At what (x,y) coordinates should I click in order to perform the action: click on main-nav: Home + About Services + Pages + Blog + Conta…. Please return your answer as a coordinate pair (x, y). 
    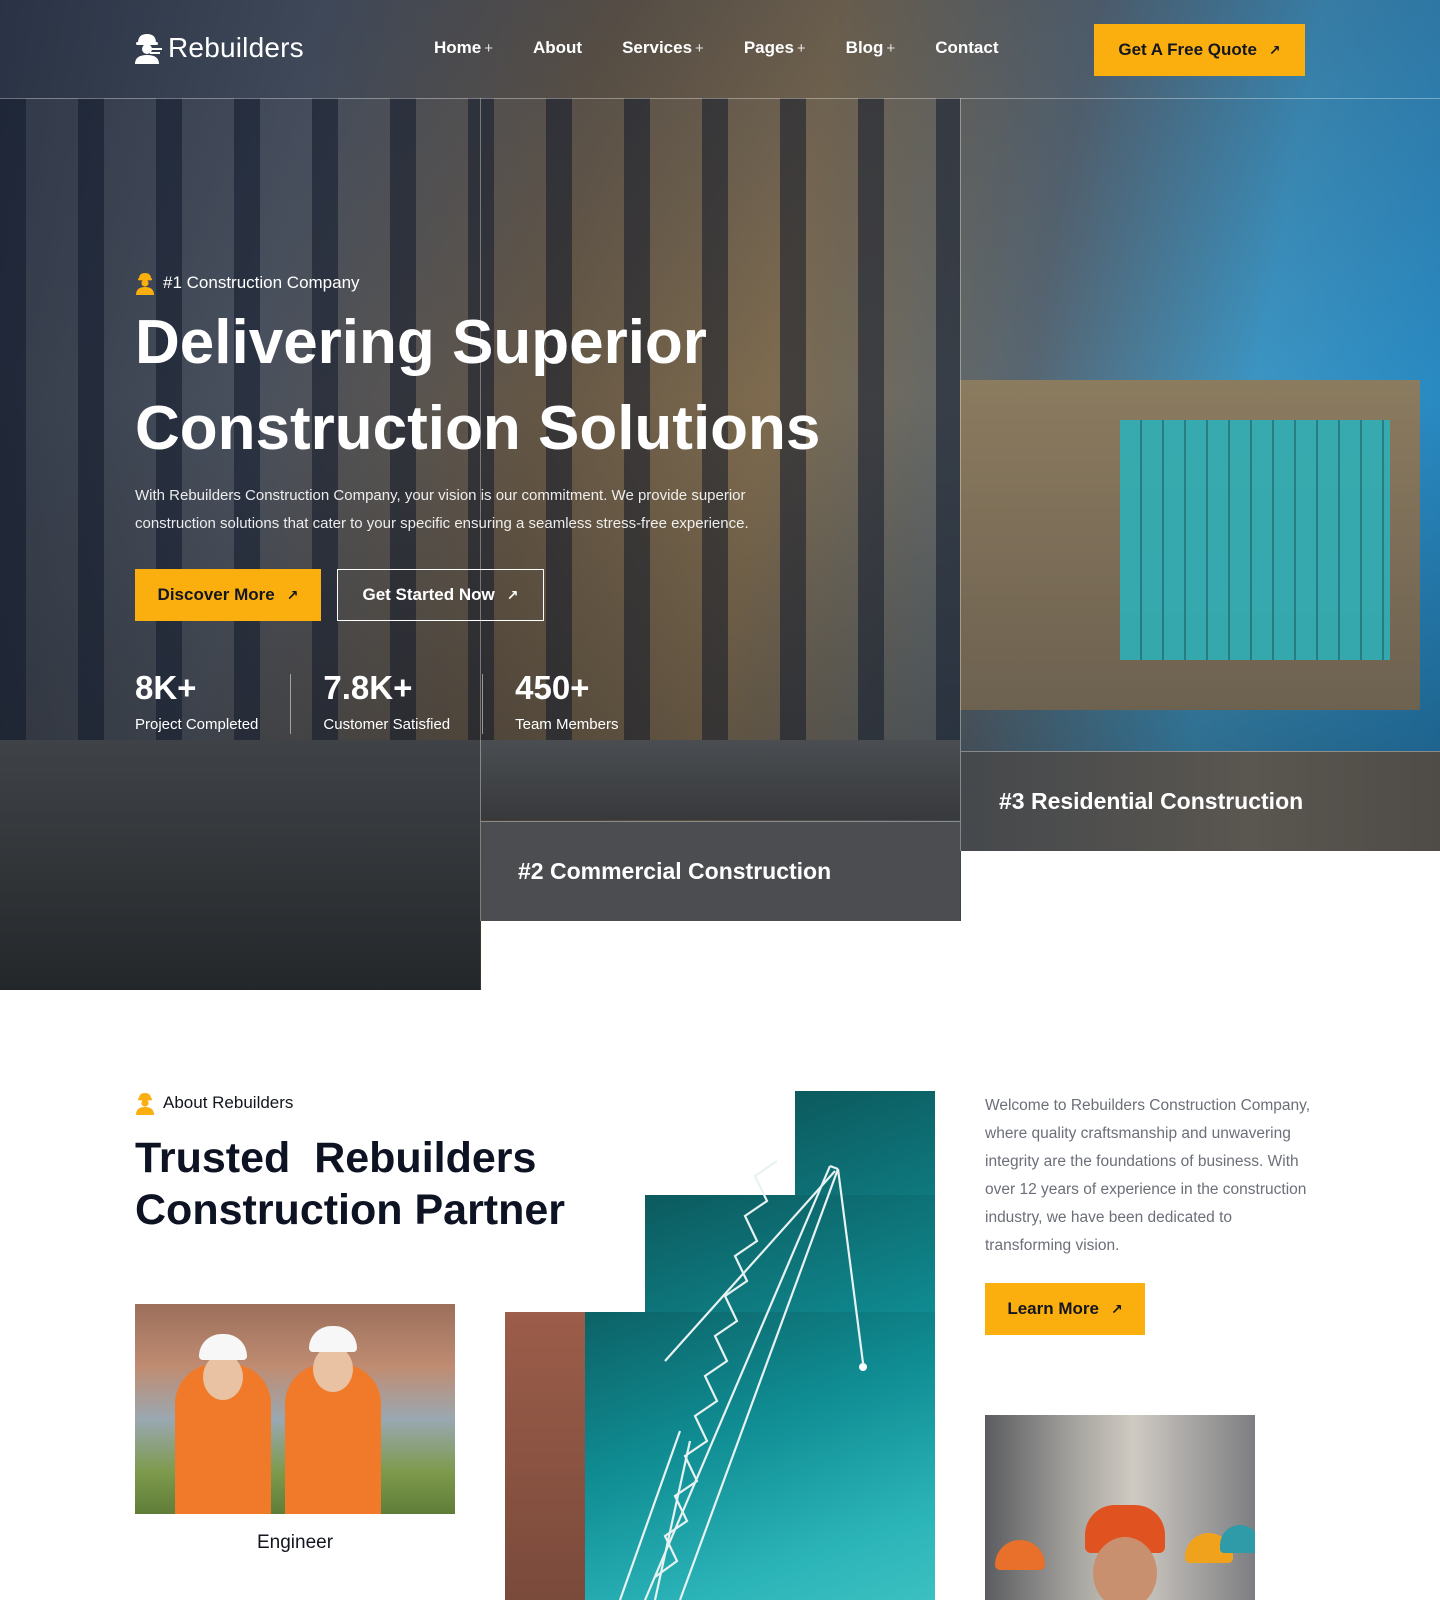
    Looking at the image, I should click on (716, 48).